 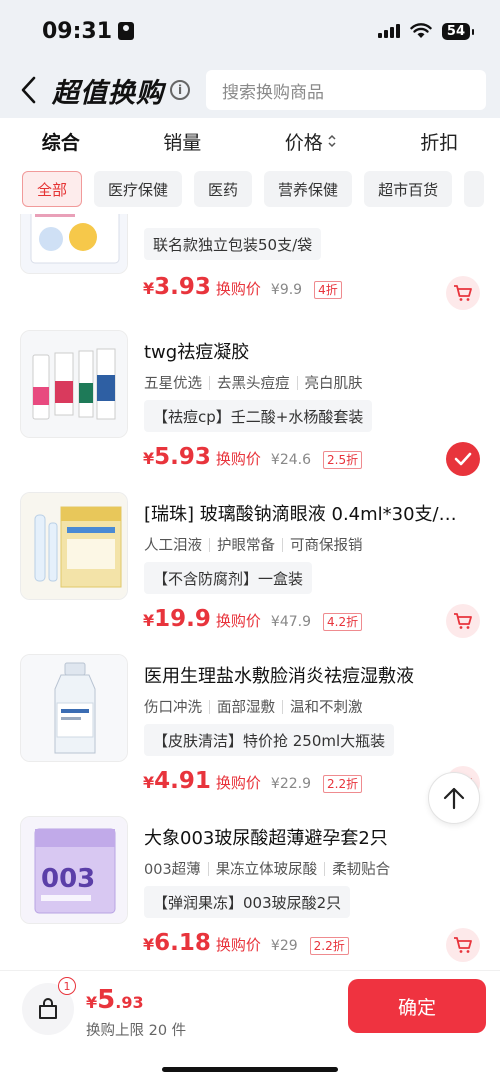 I want to click on price-integer: 5, so click(x=162, y=457).